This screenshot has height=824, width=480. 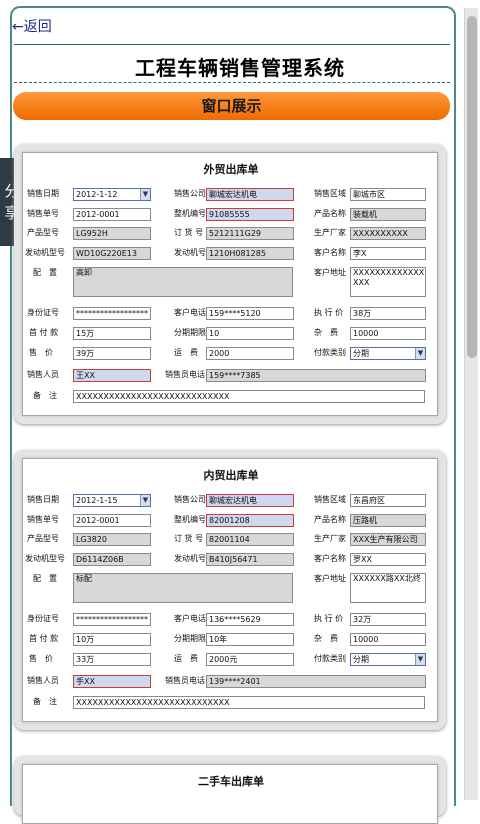 I want to click on id-no-label: 身份证号, so click(x=43, y=618).